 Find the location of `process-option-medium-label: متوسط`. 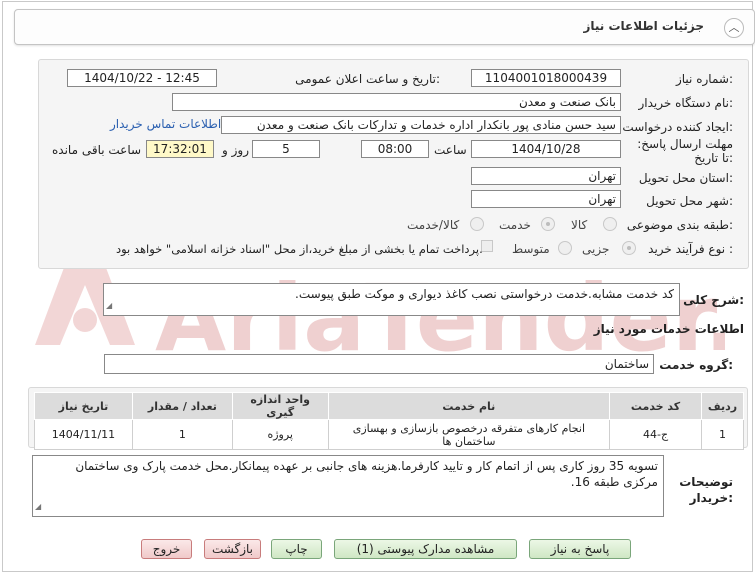

process-option-medium-label: متوسط is located at coordinates (531, 249).